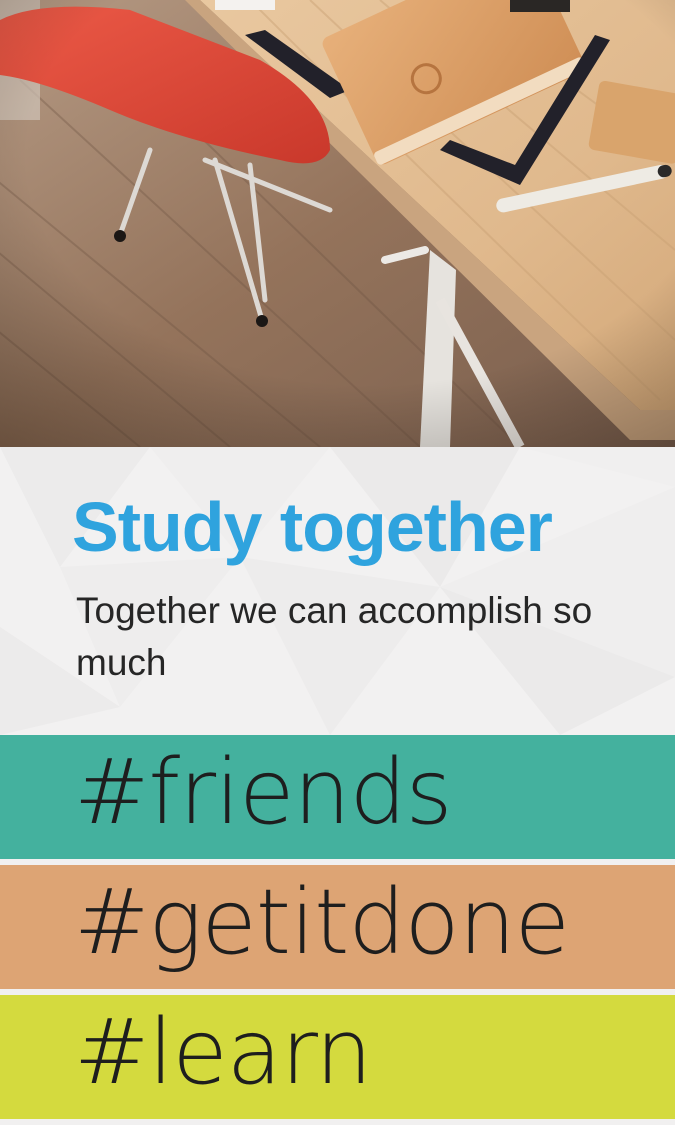  I want to click on hashtag-bar-friends: #friends, so click(337, 797).